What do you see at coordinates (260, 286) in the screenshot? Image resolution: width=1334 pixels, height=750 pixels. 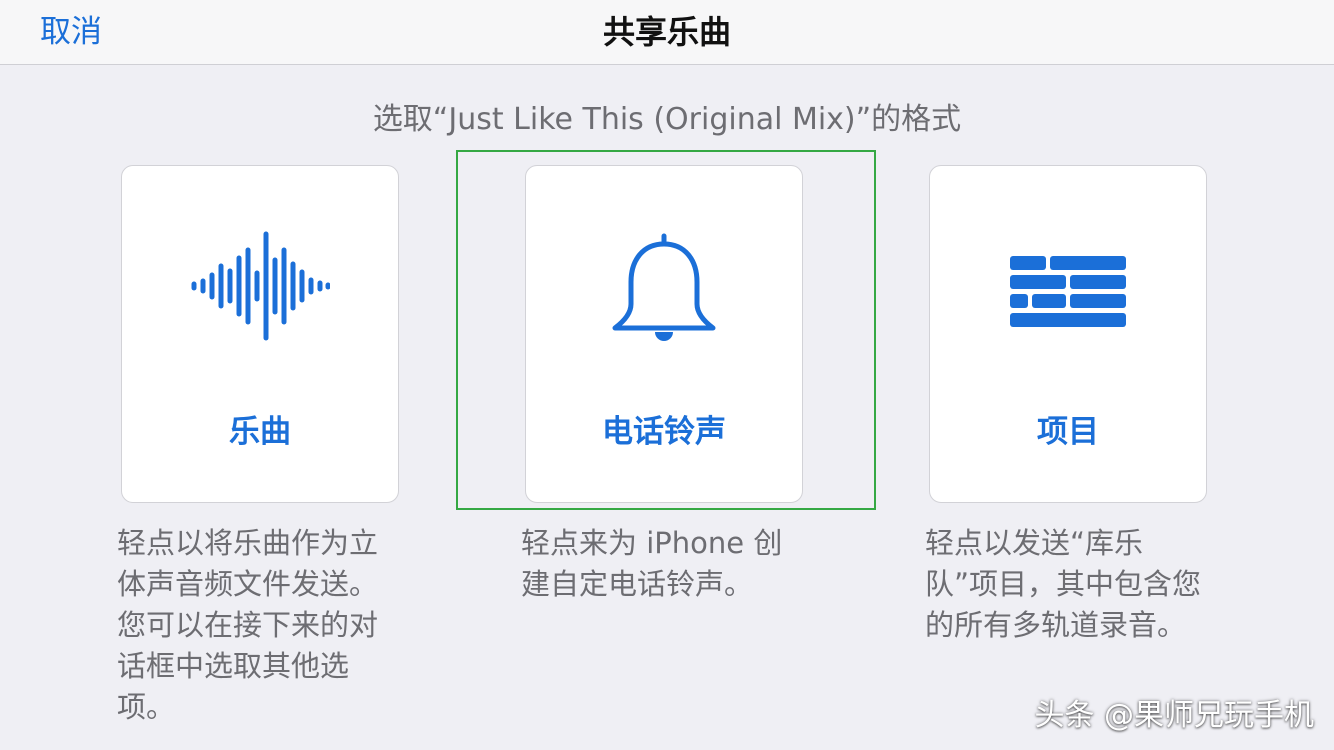 I see `waveform-icon` at bounding box center [260, 286].